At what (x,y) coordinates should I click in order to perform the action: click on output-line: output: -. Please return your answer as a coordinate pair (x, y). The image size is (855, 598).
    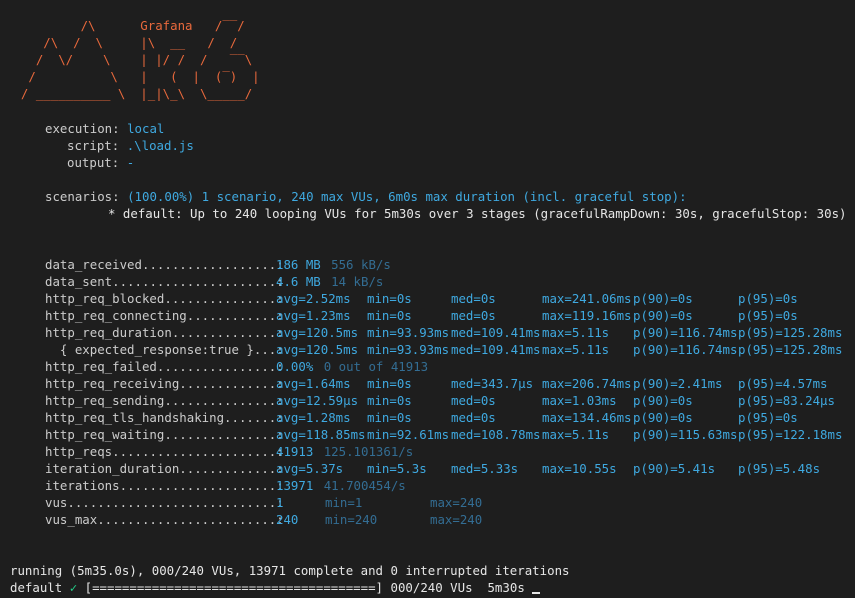
    Looking at the image, I should click on (67, 162).